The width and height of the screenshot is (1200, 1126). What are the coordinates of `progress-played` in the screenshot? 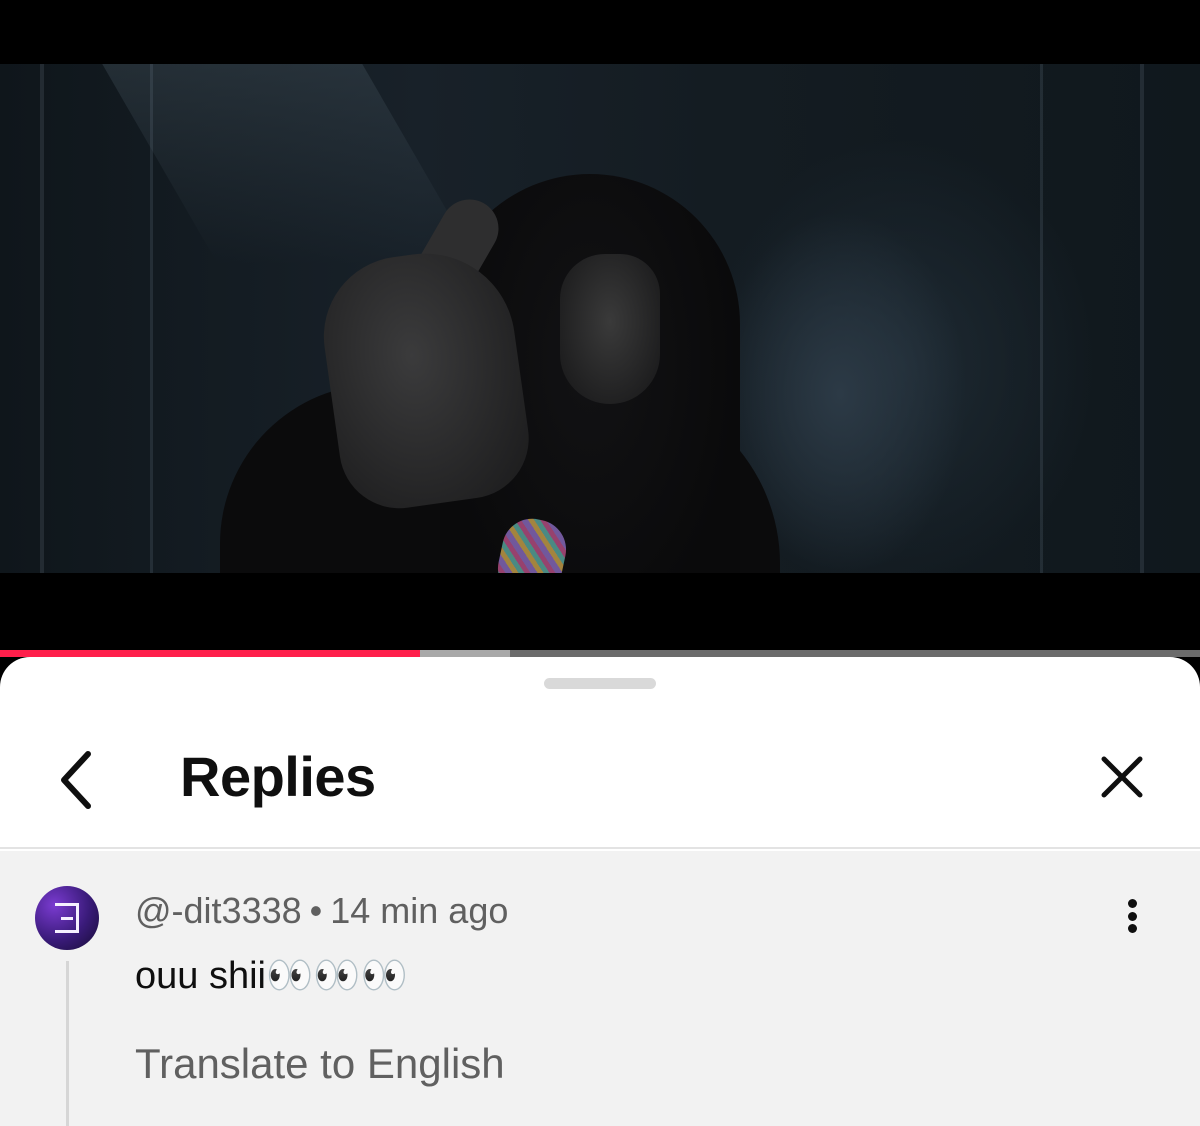 It's located at (210, 653).